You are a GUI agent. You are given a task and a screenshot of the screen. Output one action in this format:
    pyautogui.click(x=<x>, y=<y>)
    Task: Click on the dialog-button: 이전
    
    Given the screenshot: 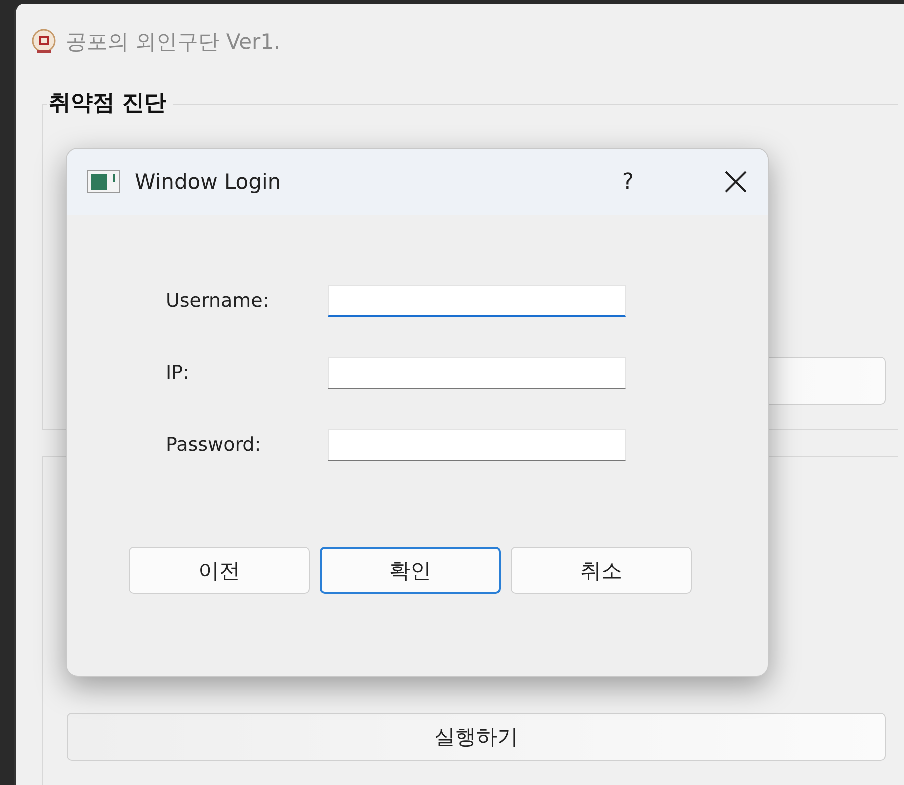 What is the action you would take?
    pyautogui.click(x=219, y=570)
    